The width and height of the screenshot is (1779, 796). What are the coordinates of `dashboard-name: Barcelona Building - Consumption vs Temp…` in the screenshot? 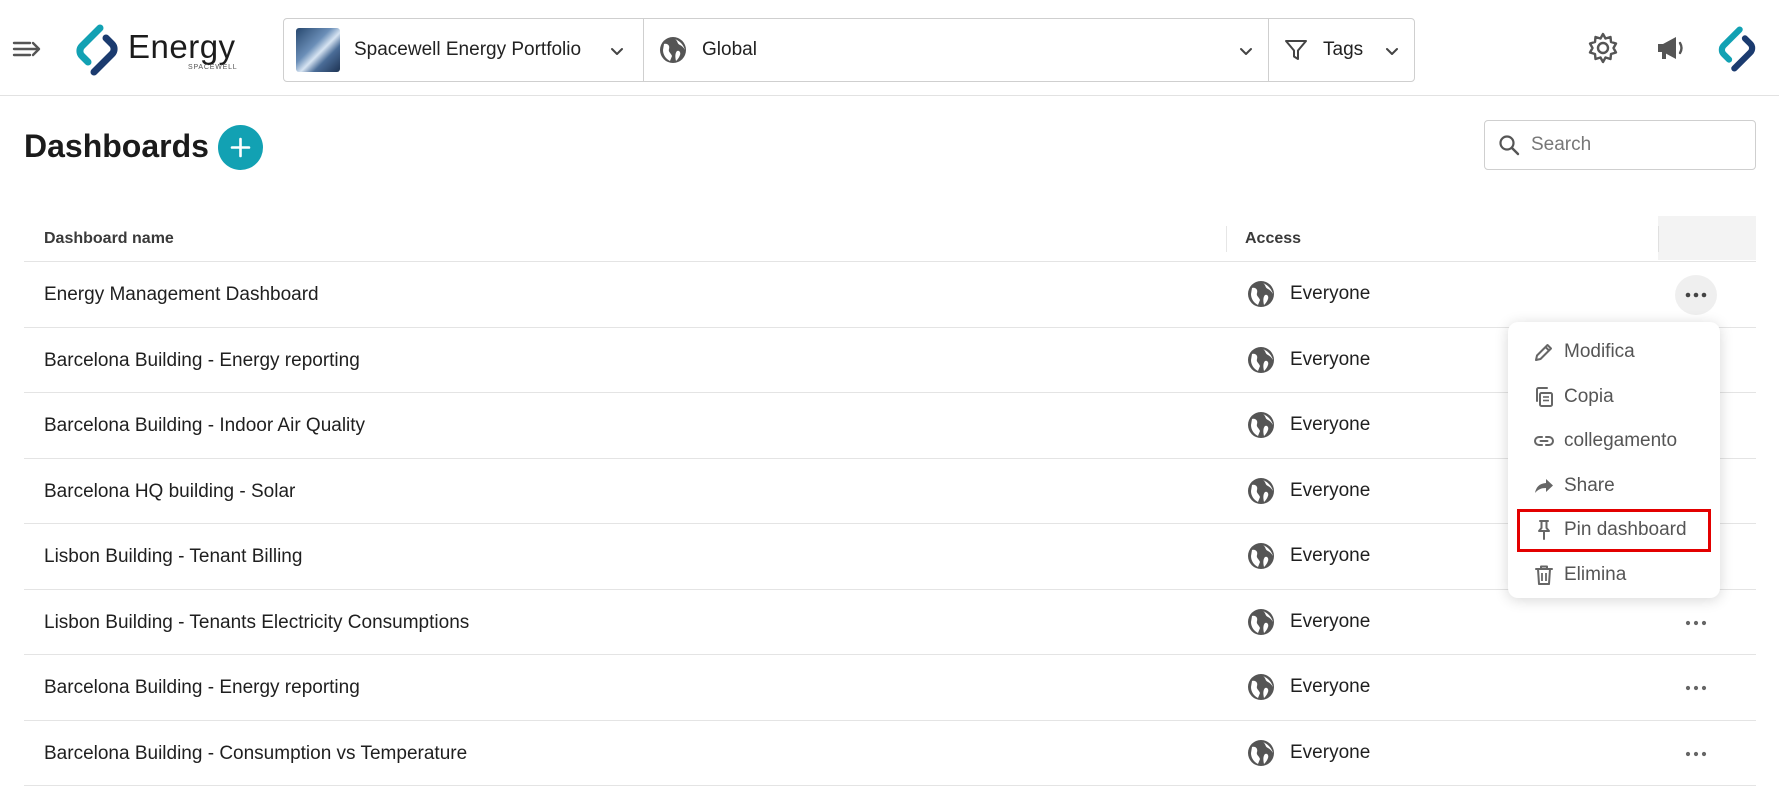 It's located at (255, 754).